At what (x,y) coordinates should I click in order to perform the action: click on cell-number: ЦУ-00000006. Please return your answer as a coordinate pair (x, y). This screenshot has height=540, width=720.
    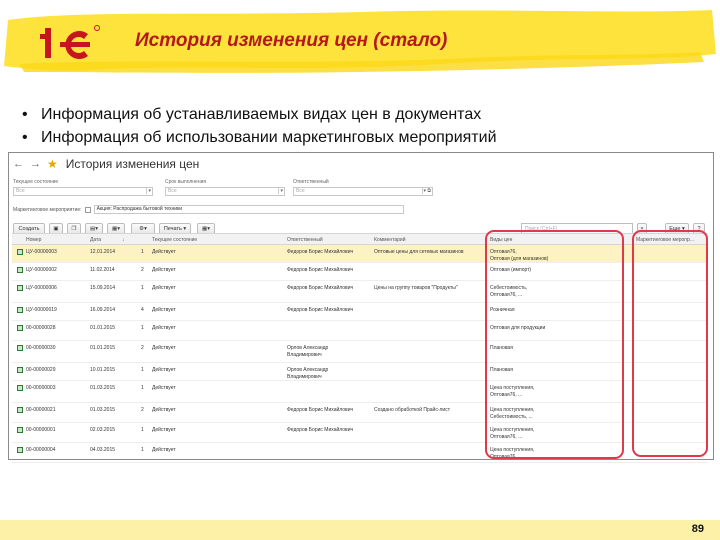
    Looking at the image, I should click on (41, 288).